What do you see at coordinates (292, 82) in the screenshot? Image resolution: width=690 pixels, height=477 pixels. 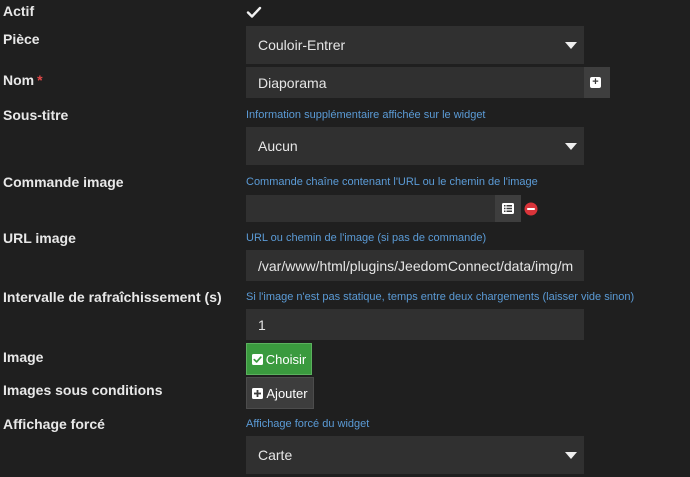 I see `nom-value: Diaporama` at bounding box center [292, 82].